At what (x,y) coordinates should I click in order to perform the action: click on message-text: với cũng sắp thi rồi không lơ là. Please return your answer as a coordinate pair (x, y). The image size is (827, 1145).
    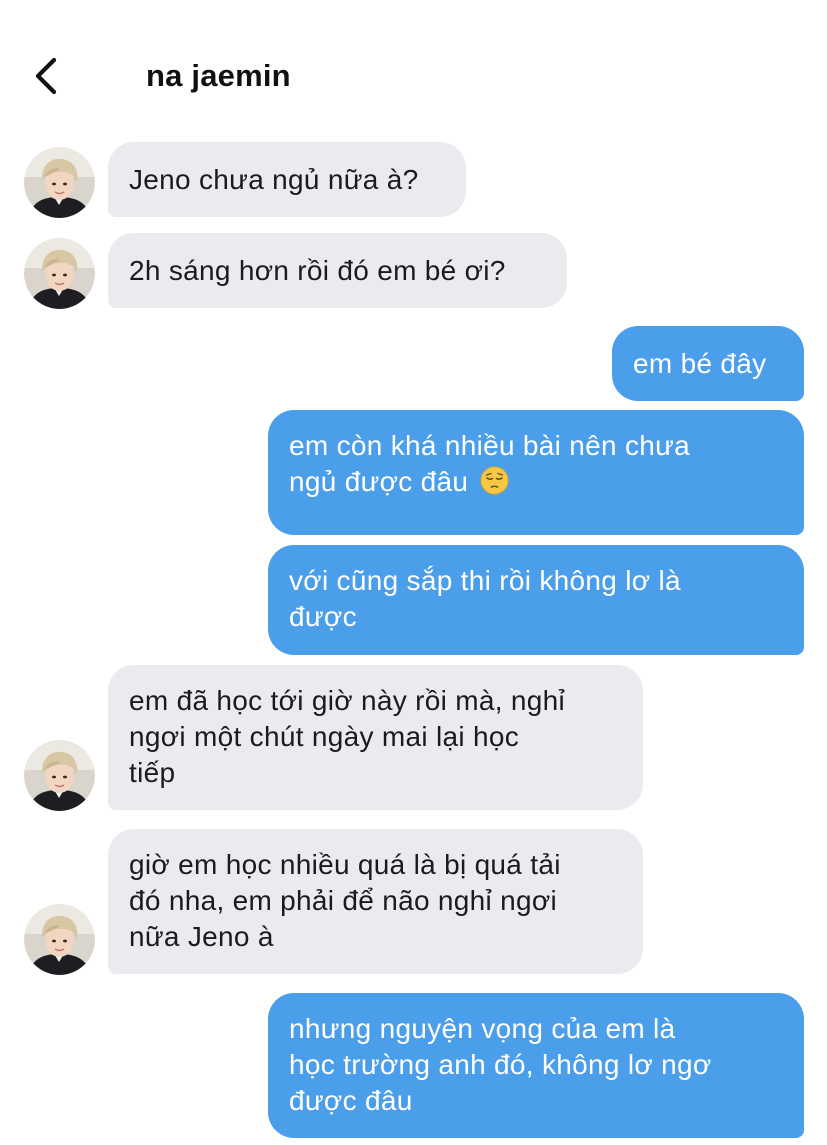
    Looking at the image, I should click on (485, 580).